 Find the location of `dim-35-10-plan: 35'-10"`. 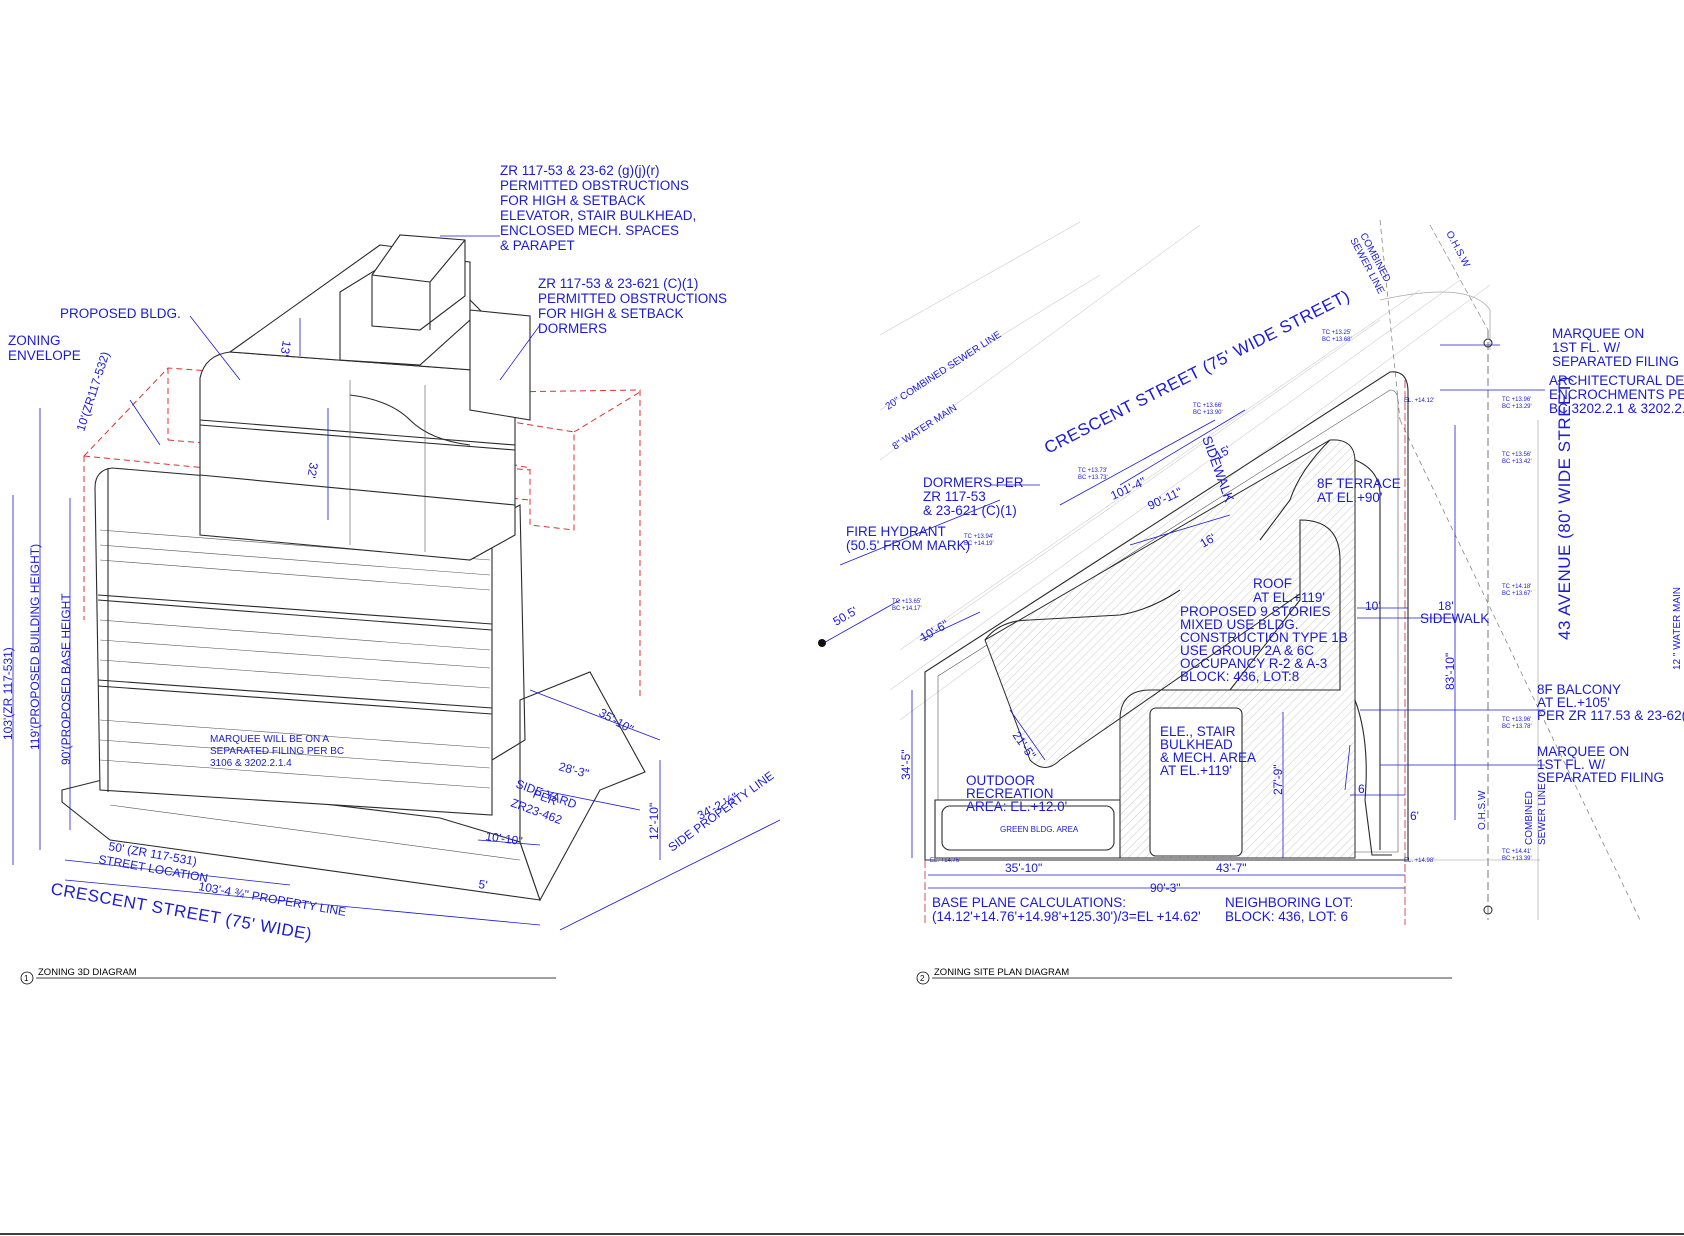

dim-35-10-plan: 35'-10" is located at coordinates (1023, 868).